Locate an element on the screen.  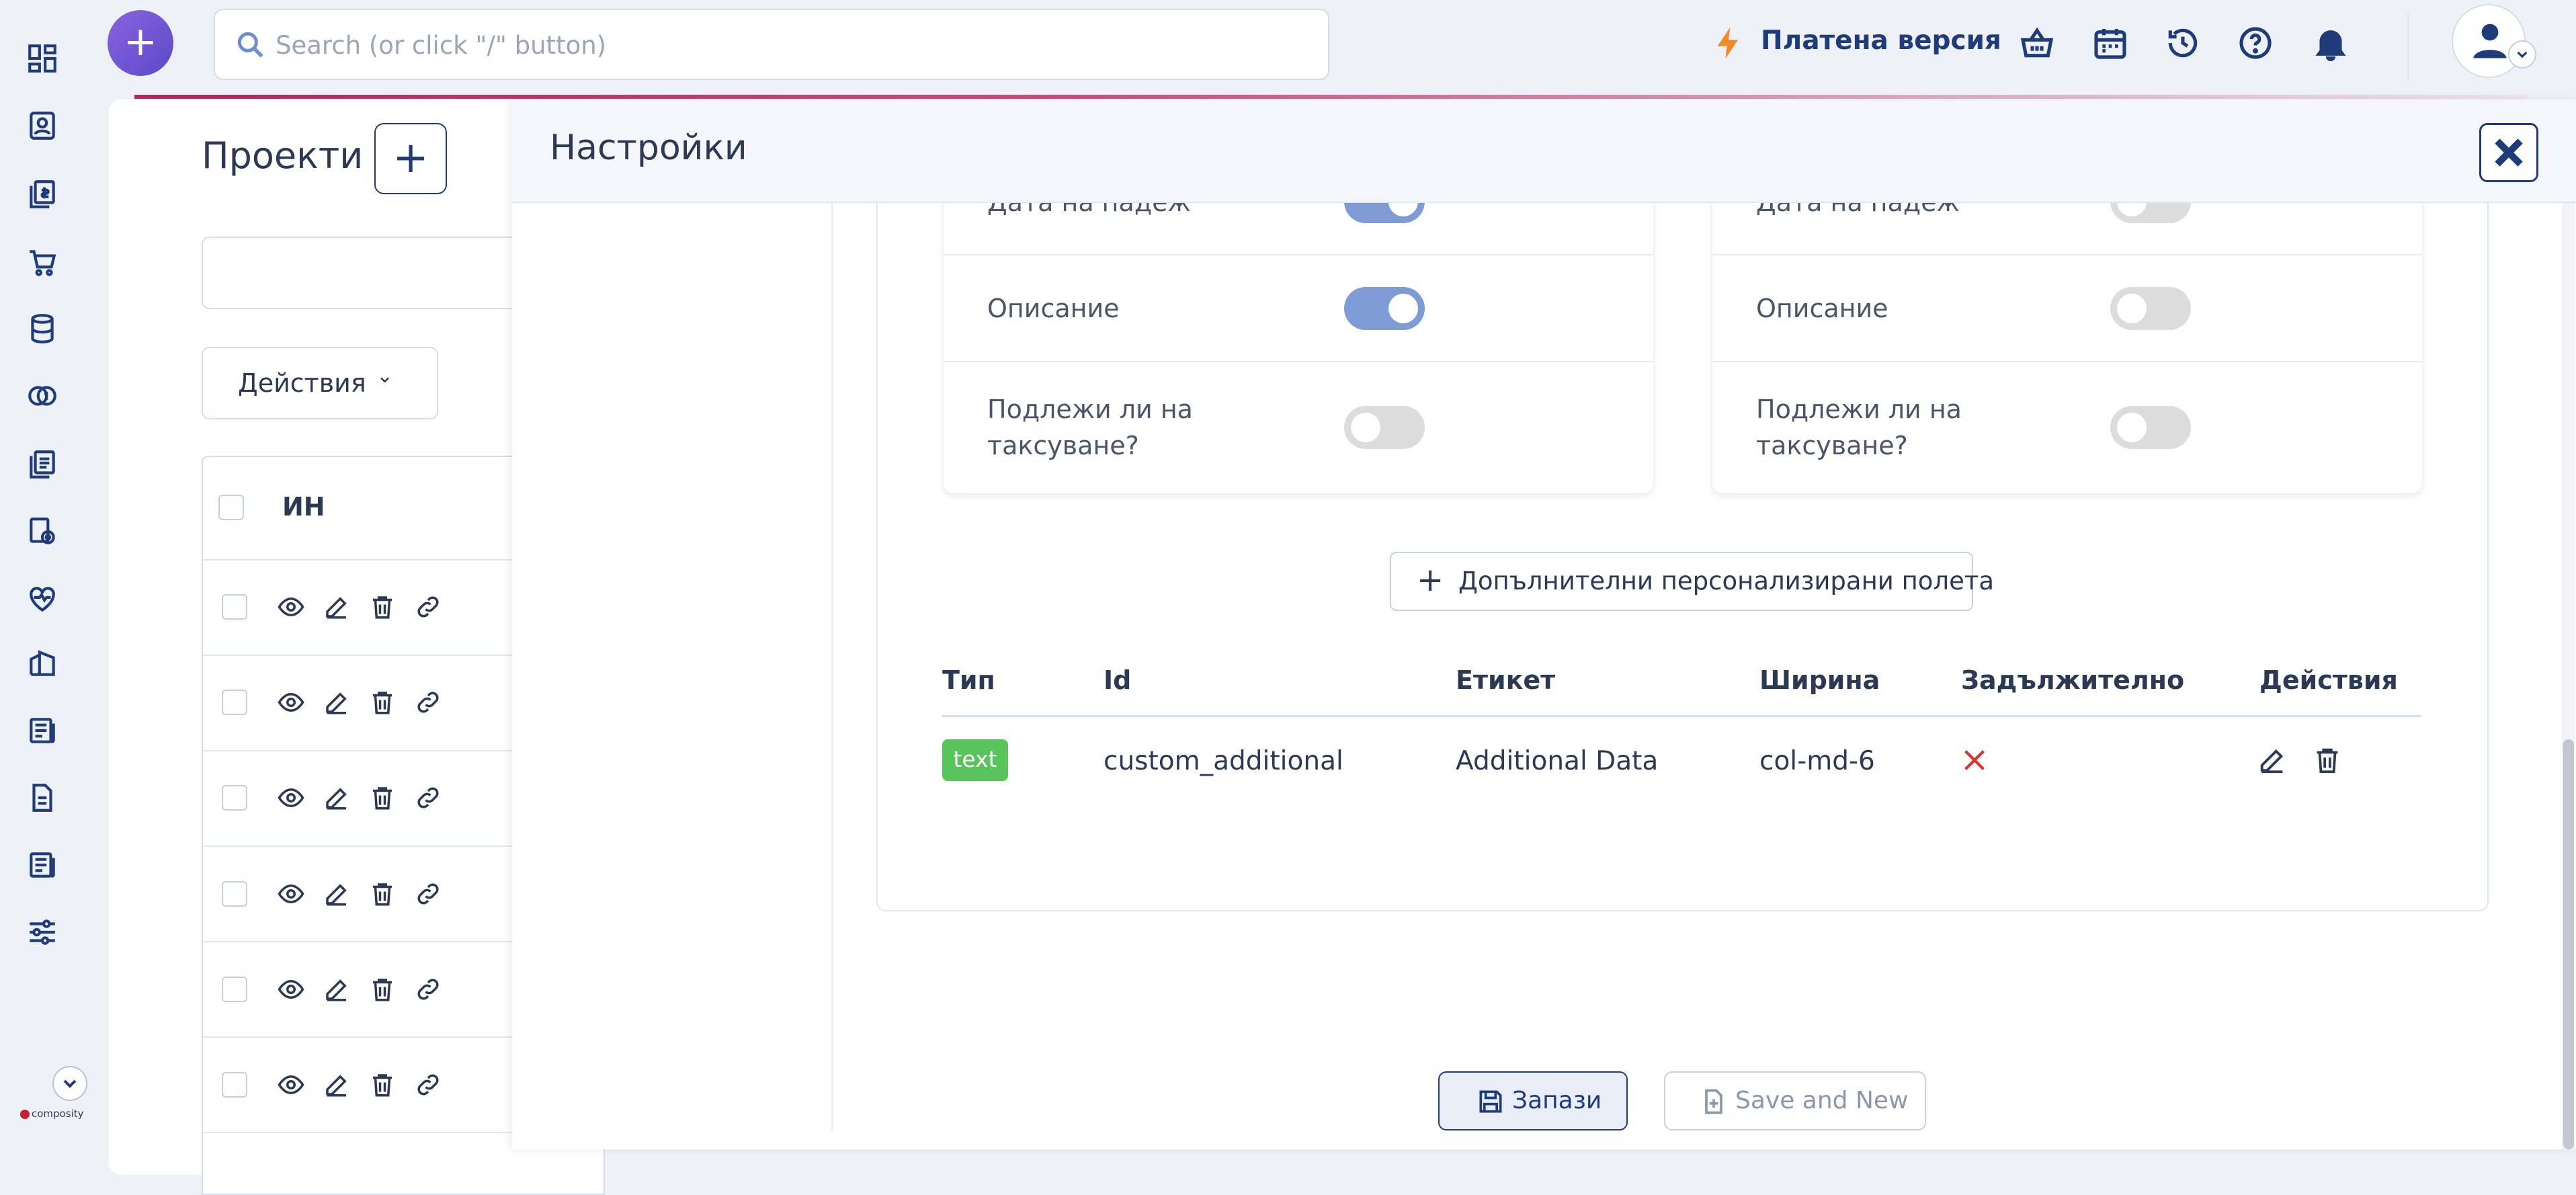
search-box is located at coordinates (771, 44).